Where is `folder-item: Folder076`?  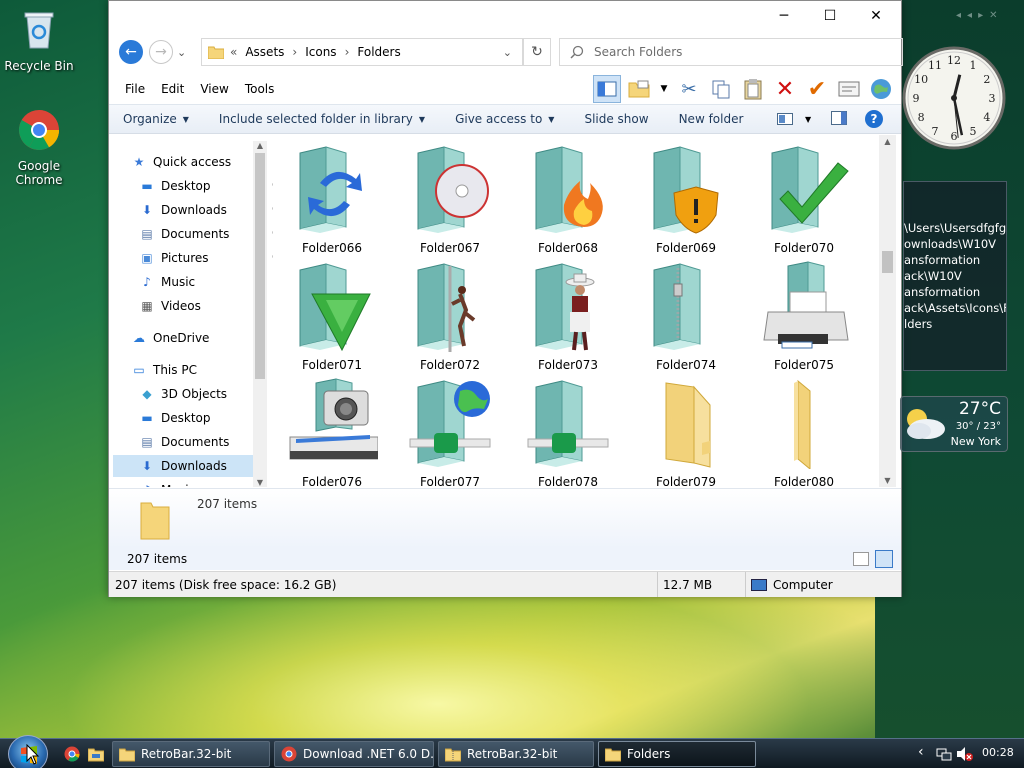
folder-item: Folder076 is located at coordinates (332, 430).